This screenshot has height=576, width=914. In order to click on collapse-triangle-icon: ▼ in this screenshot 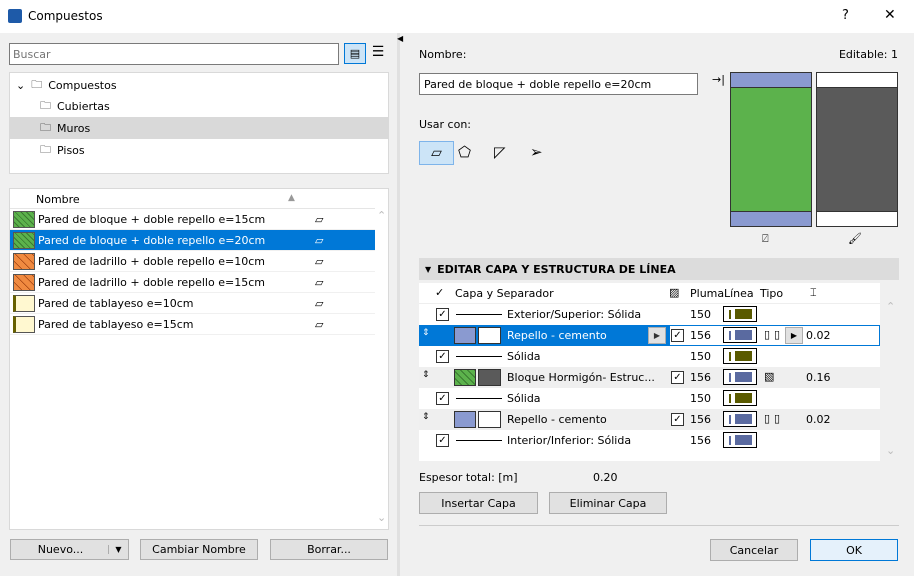, I will do `click(428, 269)`.